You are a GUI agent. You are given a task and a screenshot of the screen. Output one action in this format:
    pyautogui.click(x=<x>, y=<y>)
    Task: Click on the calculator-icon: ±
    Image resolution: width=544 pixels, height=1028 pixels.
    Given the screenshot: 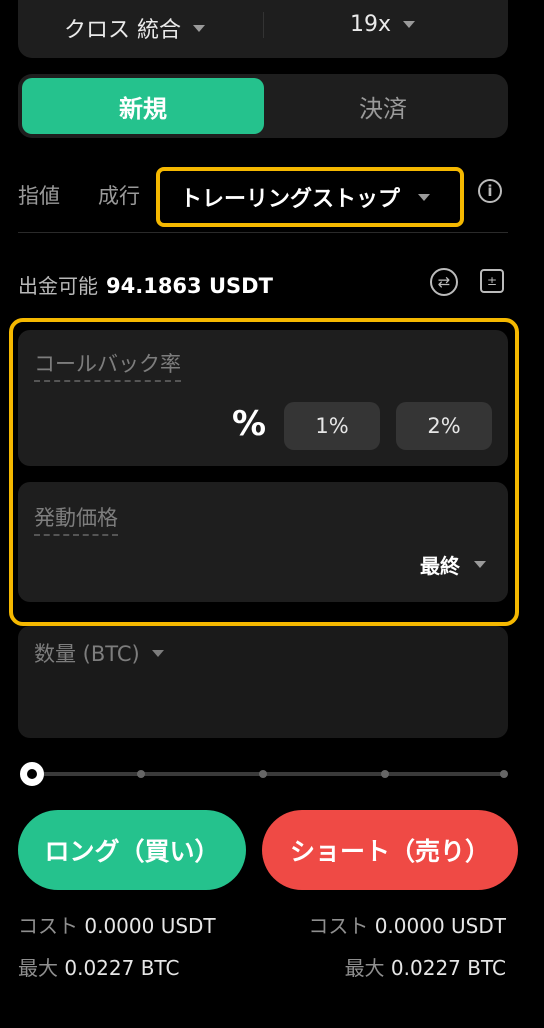 What is the action you would take?
    pyautogui.click(x=492, y=281)
    